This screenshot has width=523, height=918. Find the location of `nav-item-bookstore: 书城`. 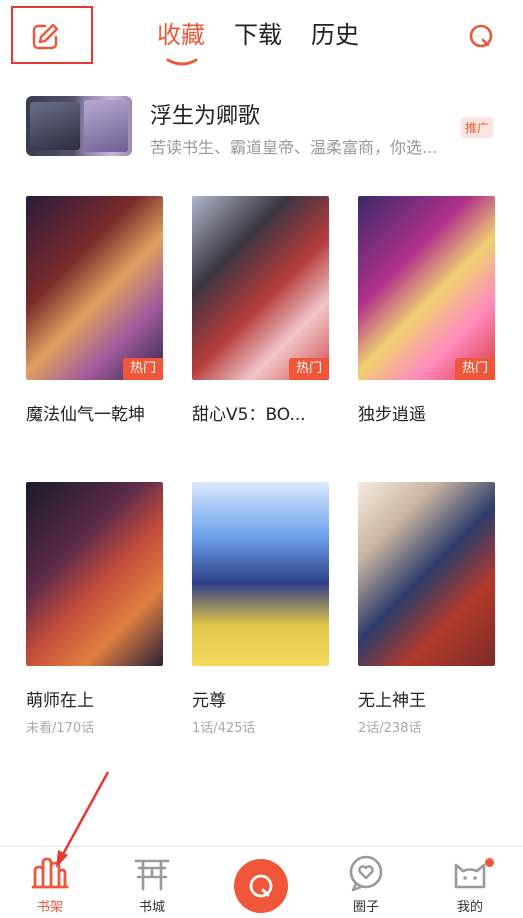

nav-item-bookstore: 书城 is located at coordinates (152, 884).